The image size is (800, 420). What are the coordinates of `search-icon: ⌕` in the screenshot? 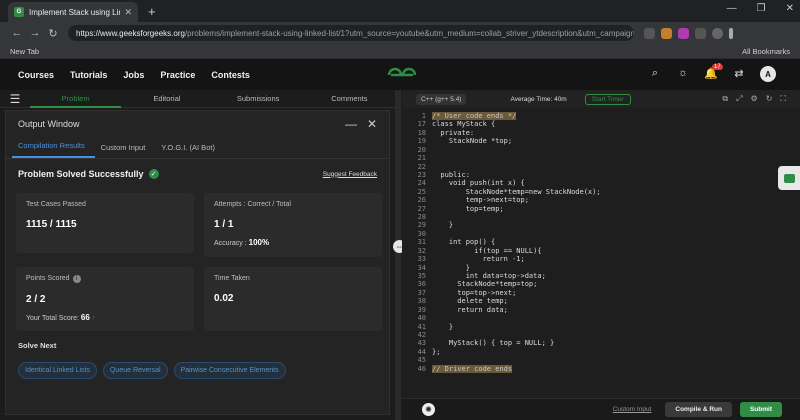 It's located at (655, 74).